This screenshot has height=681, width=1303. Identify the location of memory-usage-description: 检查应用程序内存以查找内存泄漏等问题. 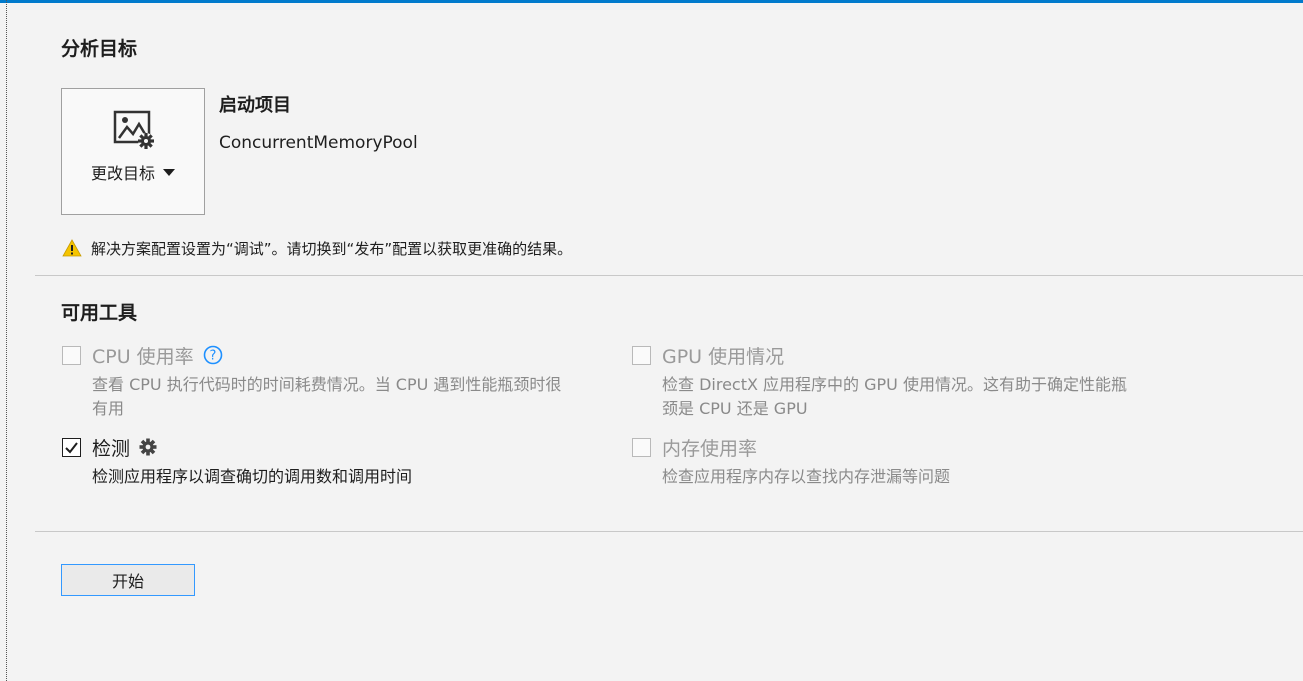
(947, 477).